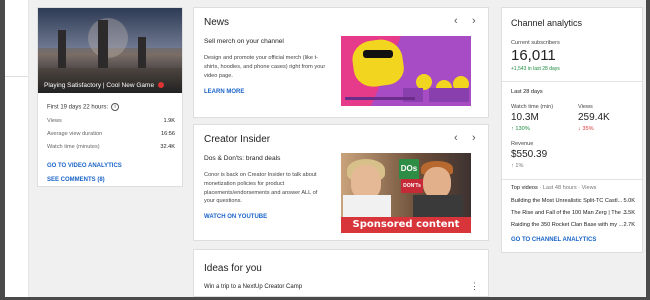  I want to click on more-options-icon: ⋮, so click(474, 286).